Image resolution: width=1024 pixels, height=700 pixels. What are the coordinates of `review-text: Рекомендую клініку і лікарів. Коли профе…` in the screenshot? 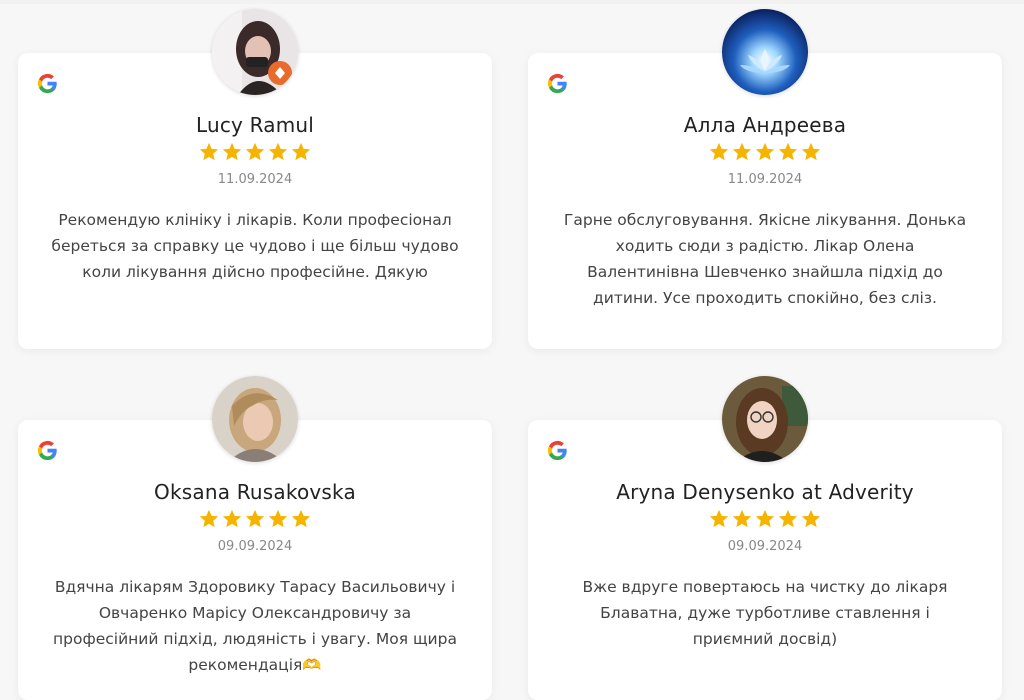 It's located at (255, 246).